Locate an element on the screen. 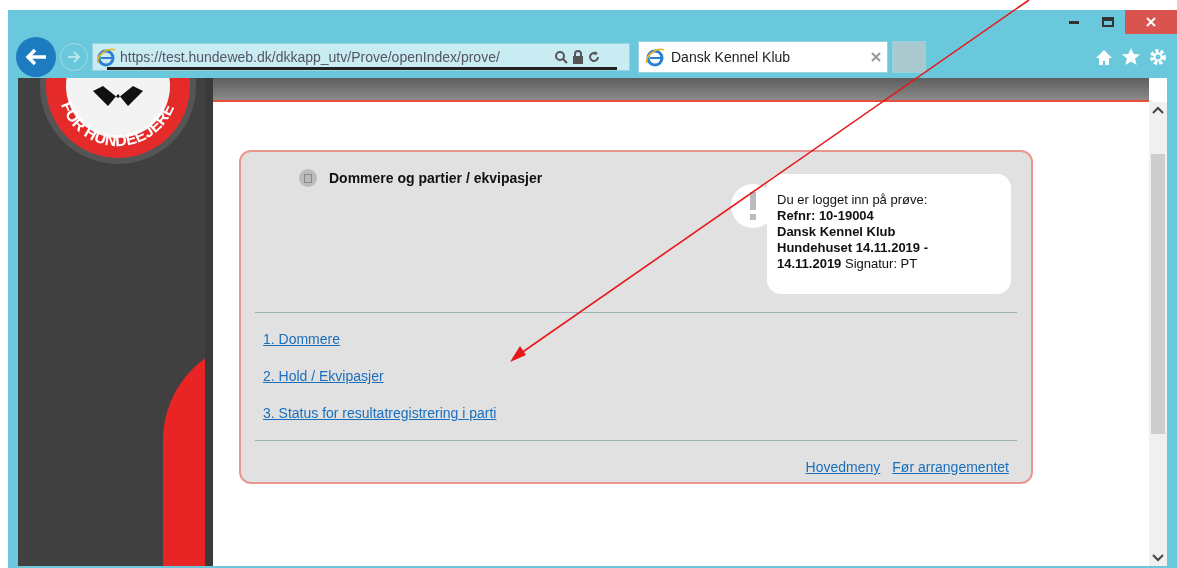 This screenshot has height=568, width=1177. login-notice-text: Du er logget inn på prøve: Refnr: 10-19004 Dansk Kennel Klub Hundehuset 14.11.2019 - 14.11.2019 Signatur: PT is located at coordinates (853, 232).